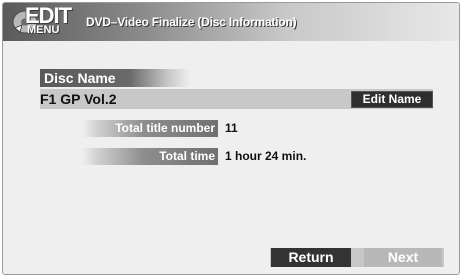  I want to click on screen-title: DVD–Video Finalize (Disc Information), so click(191, 22).